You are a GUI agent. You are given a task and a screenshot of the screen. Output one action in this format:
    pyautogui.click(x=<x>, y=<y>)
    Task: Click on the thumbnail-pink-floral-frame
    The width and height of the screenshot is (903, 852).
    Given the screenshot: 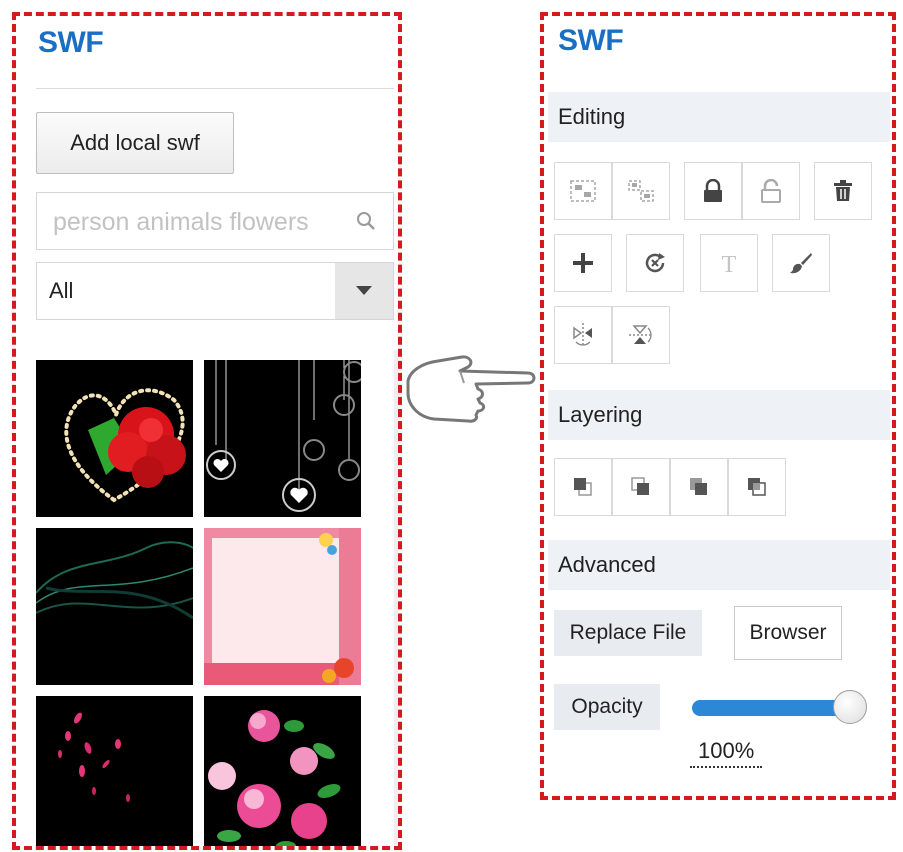 What is the action you would take?
    pyautogui.click(x=282, y=606)
    